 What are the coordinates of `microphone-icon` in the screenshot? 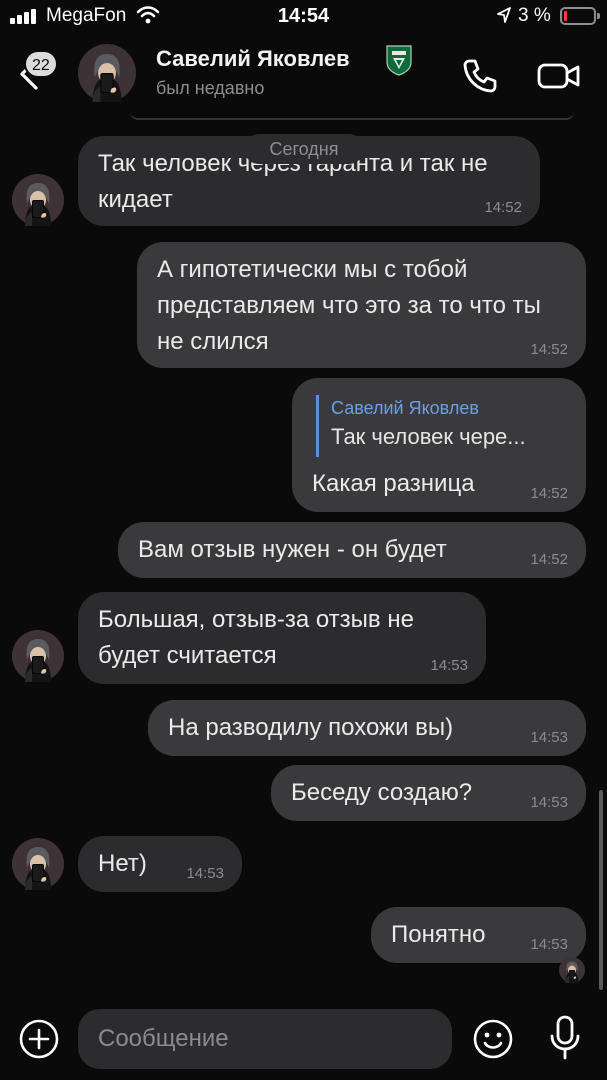 It's located at (565, 1038).